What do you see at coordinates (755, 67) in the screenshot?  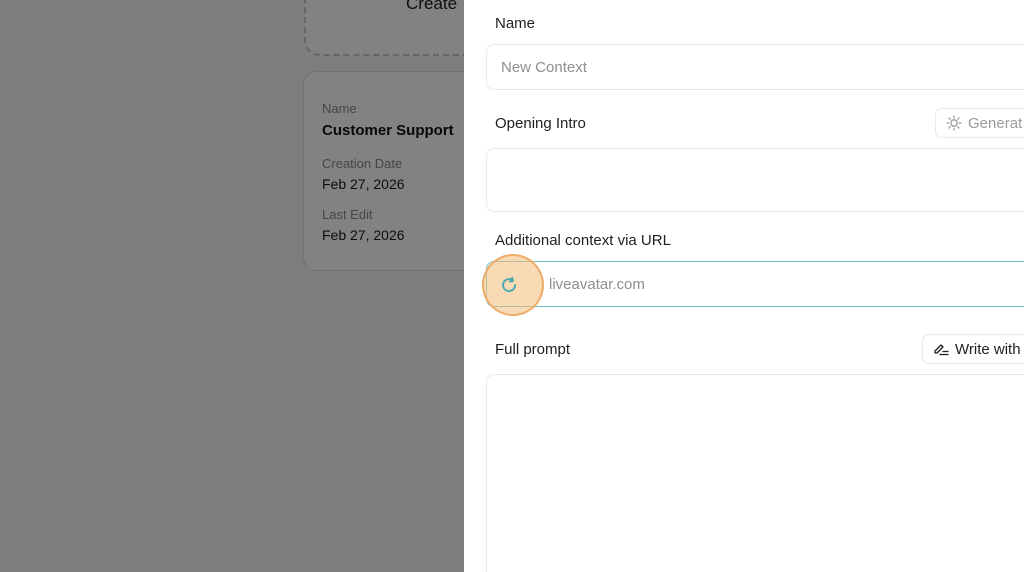 I see `name-input: New Context` at bounding box center [755, 67].